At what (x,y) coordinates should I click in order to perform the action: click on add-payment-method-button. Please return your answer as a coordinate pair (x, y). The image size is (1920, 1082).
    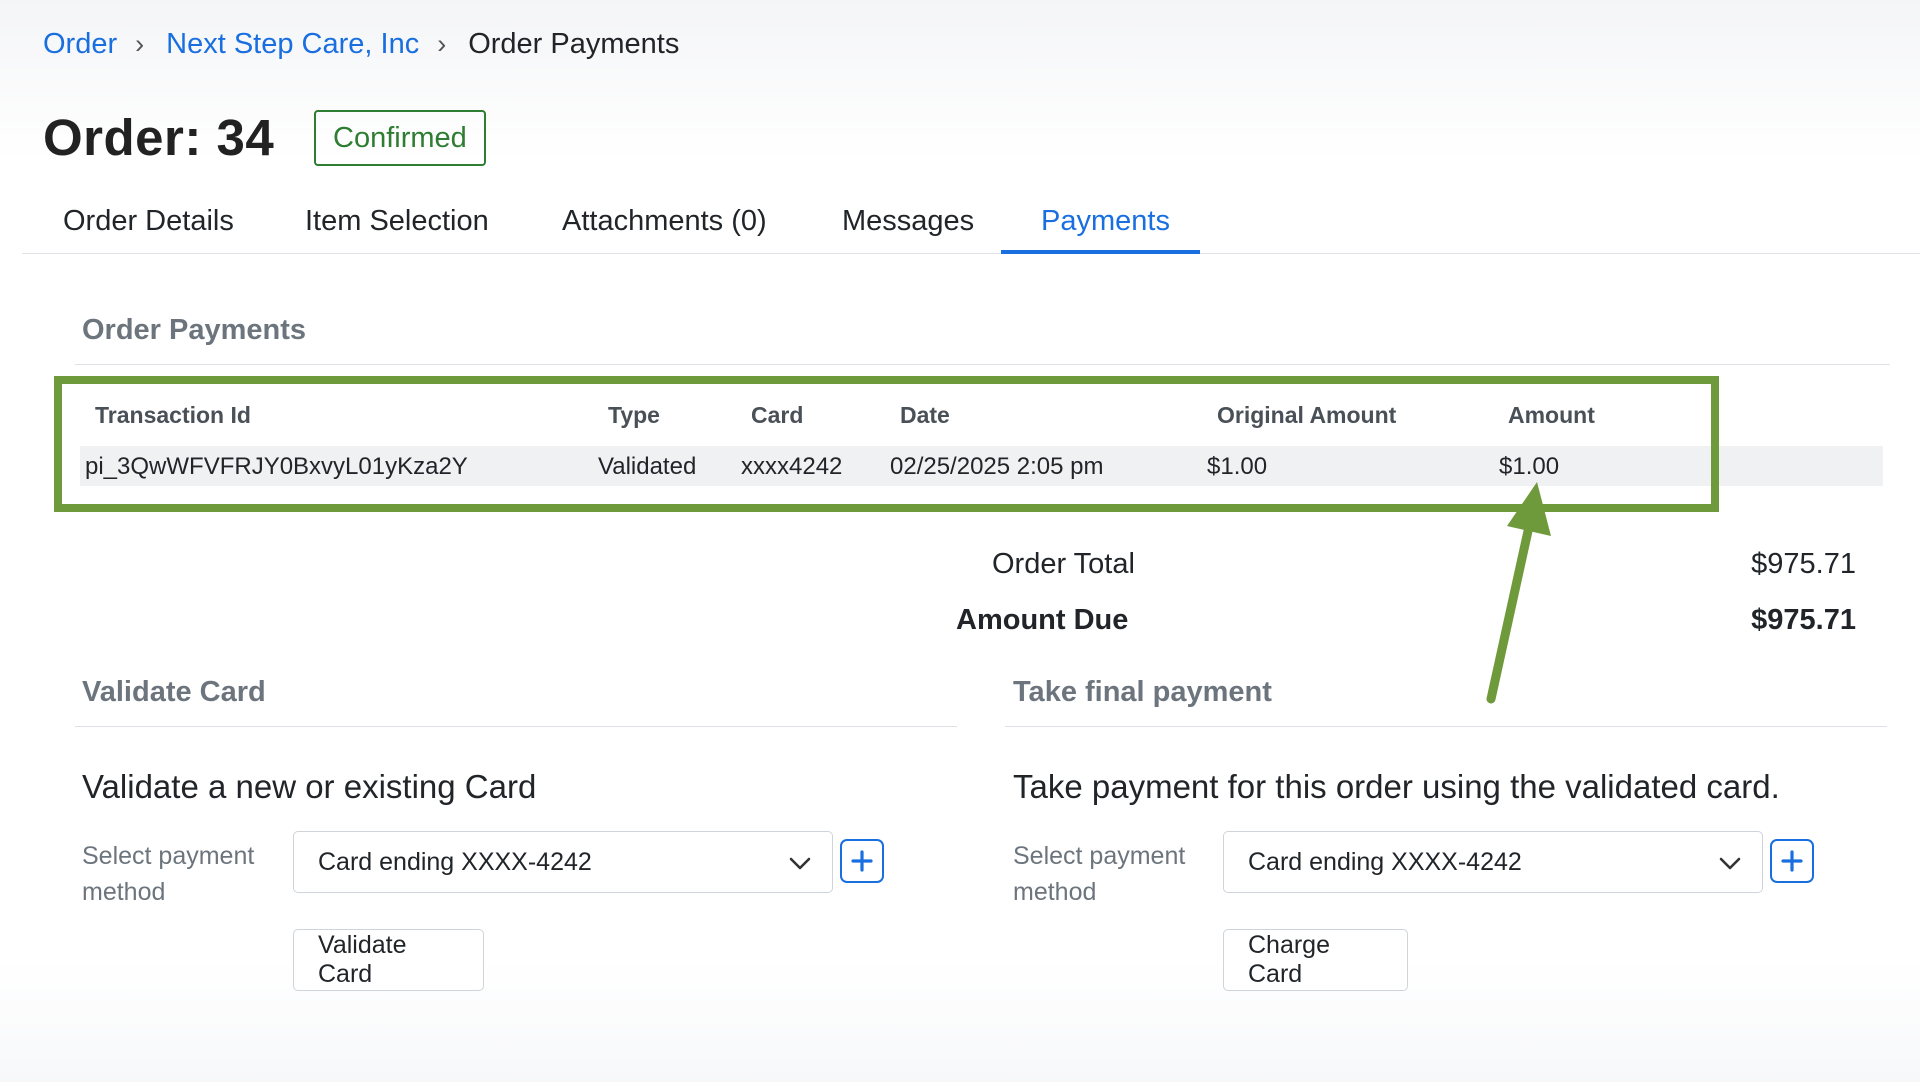
    Looking at the image, I should click on (862, 861).